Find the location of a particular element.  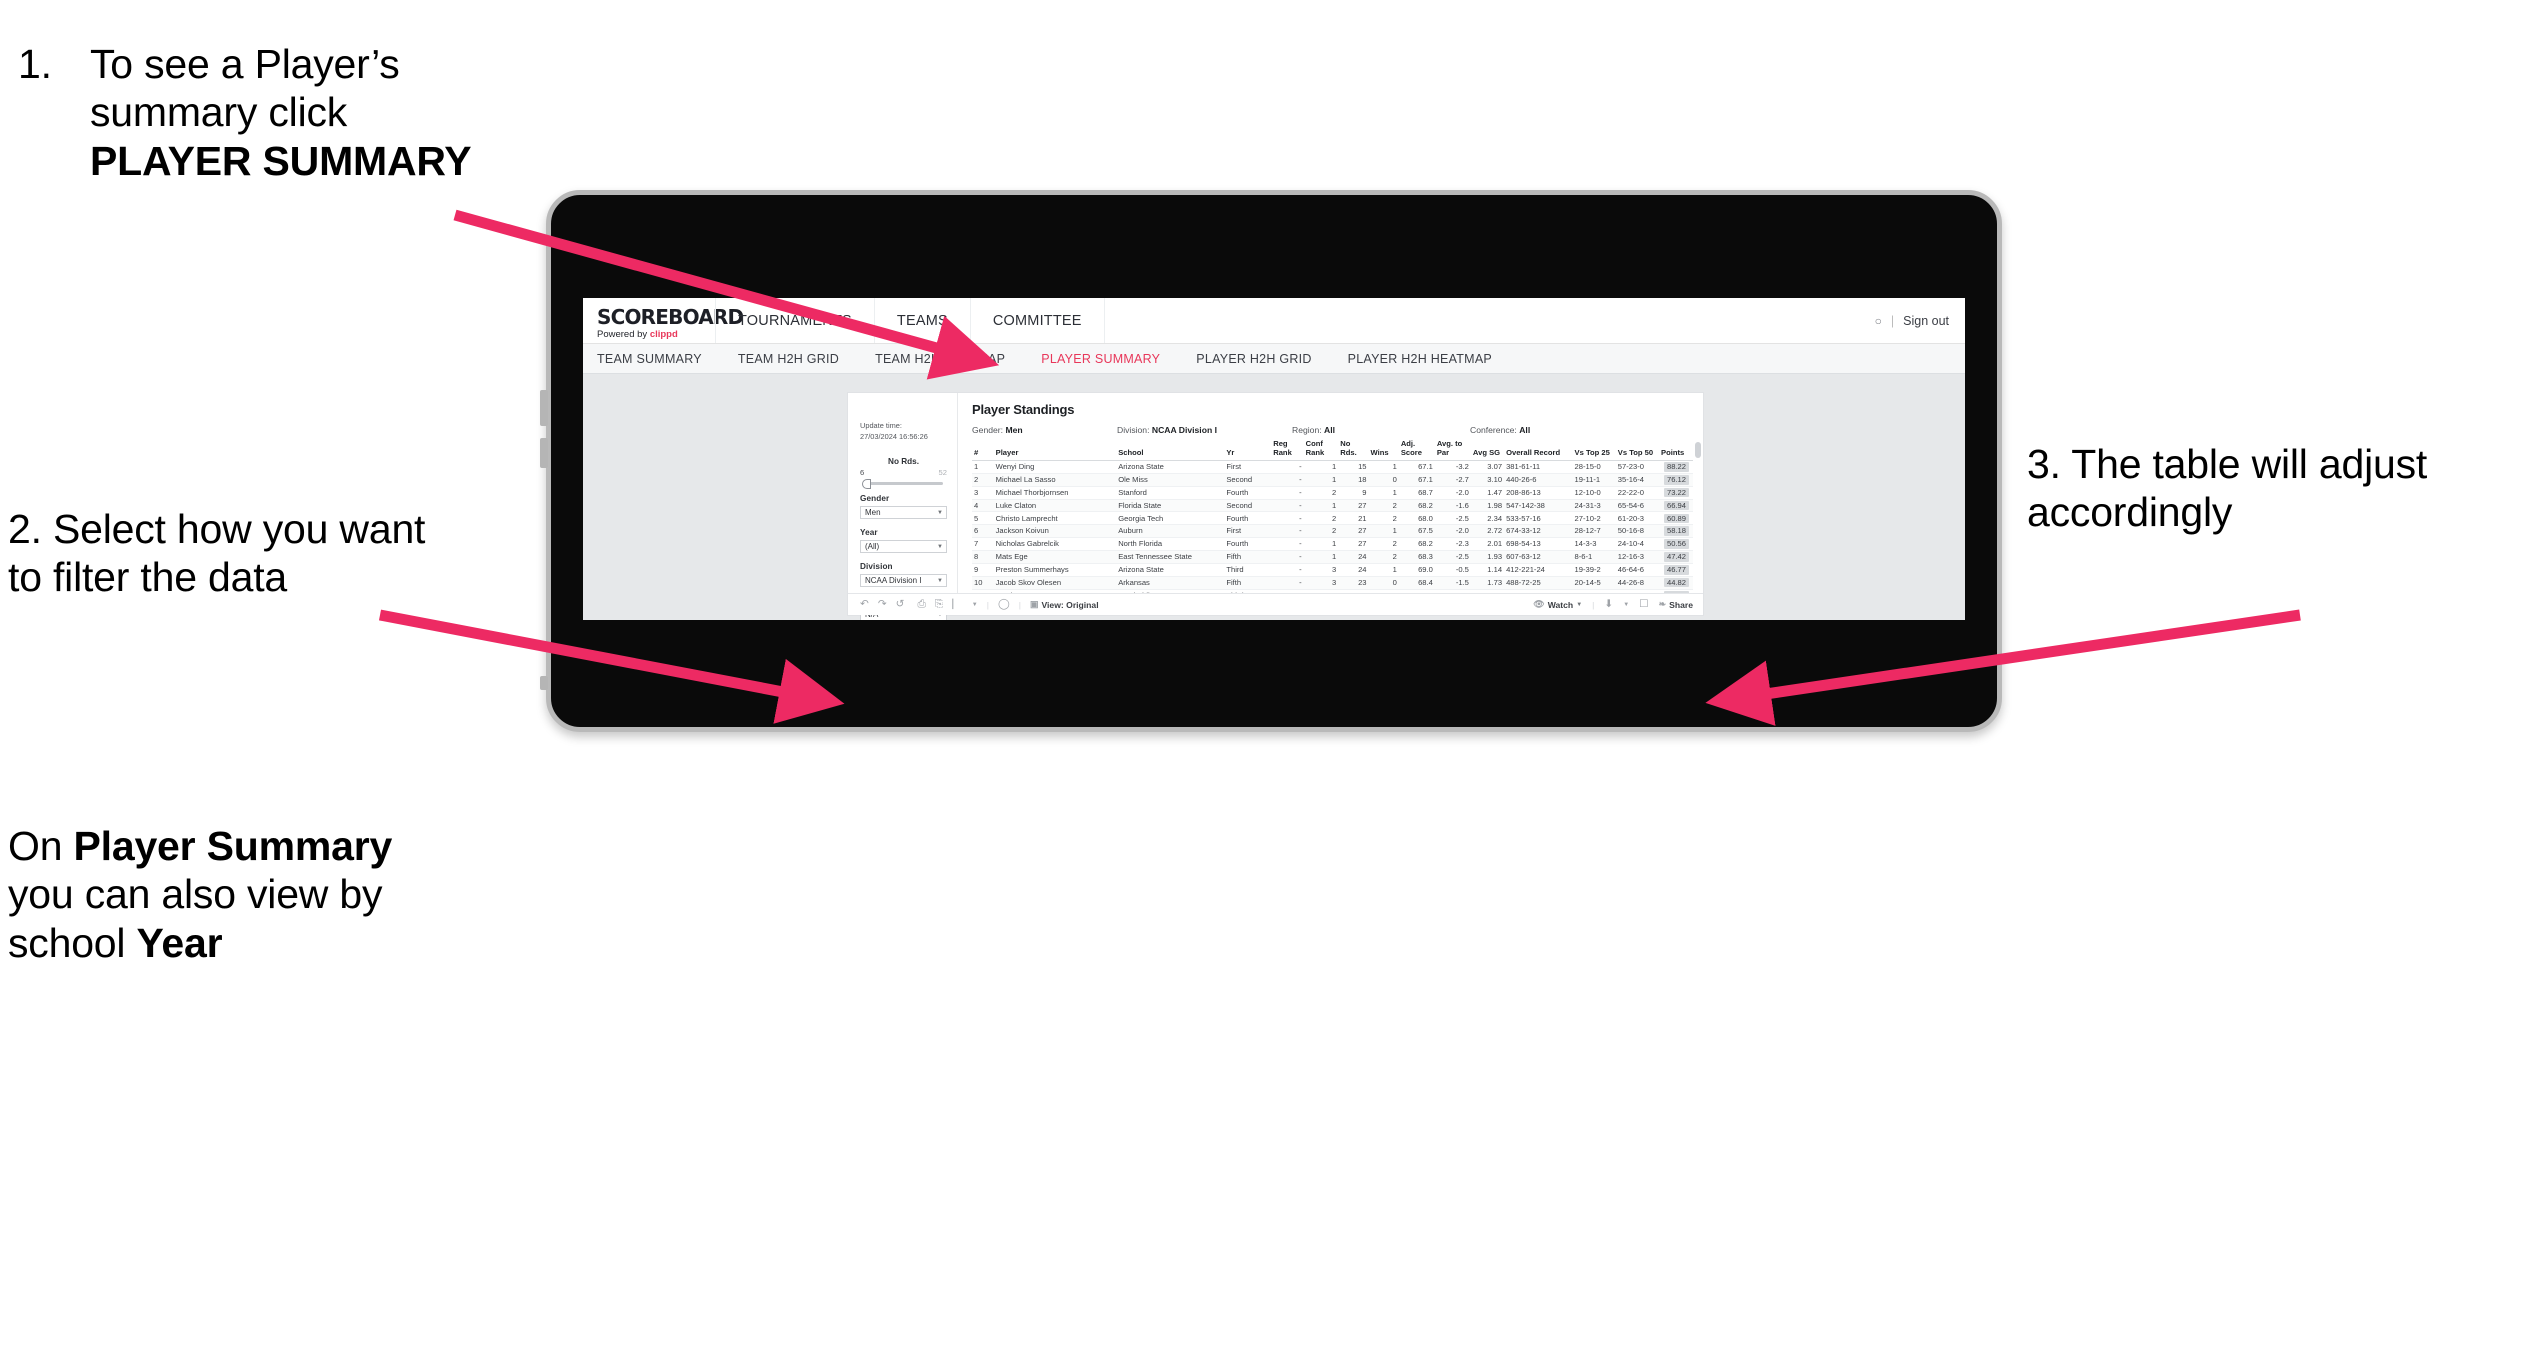

cell-rank: 9 is located at coordinates (983, 570).